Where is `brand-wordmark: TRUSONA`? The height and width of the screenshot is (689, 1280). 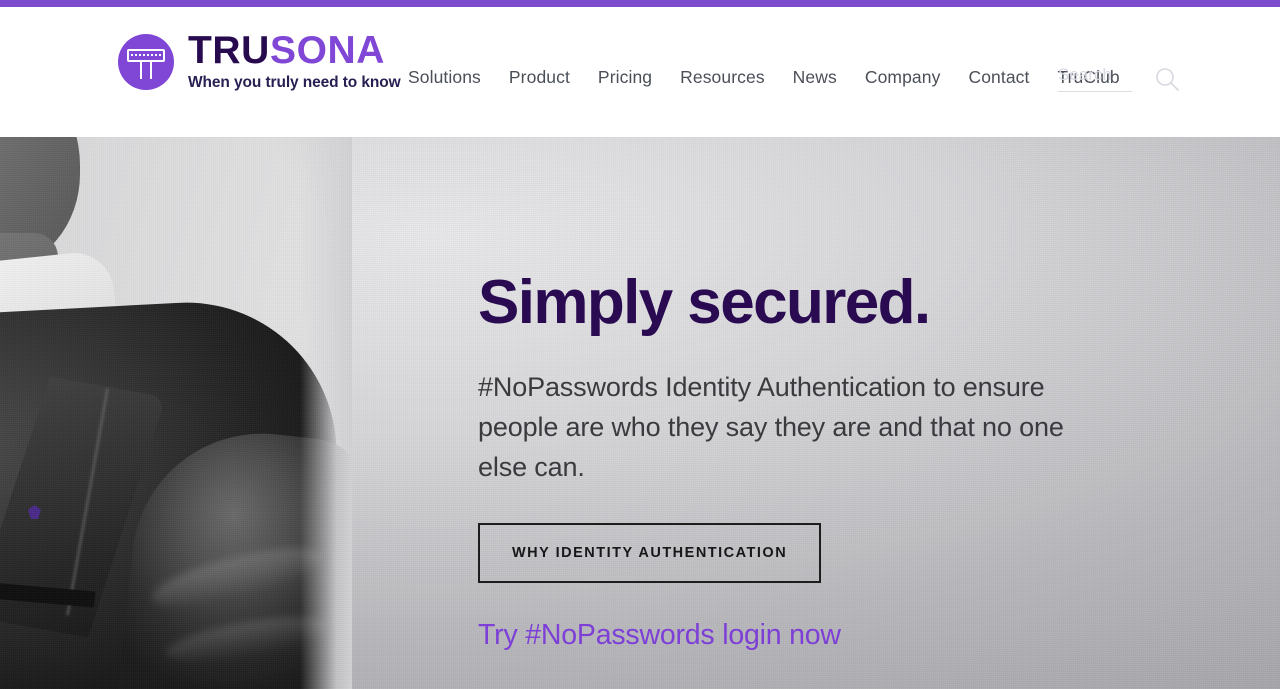
brand-wordmark: TRUSONA is located at coordinates (294, 51).